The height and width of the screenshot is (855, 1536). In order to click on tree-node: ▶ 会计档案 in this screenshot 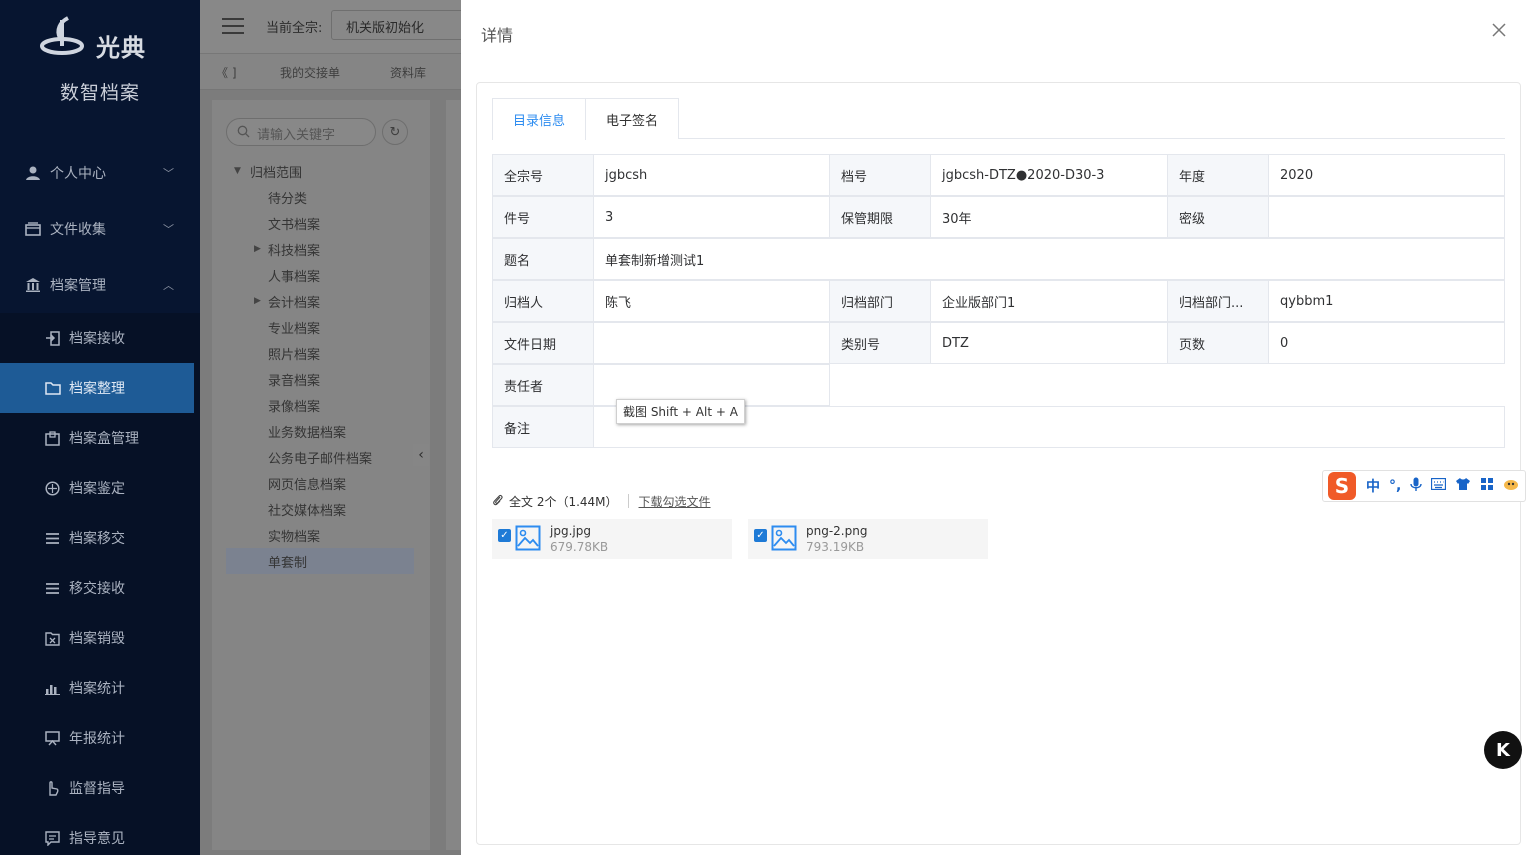, I will do `click(321, 301)`.